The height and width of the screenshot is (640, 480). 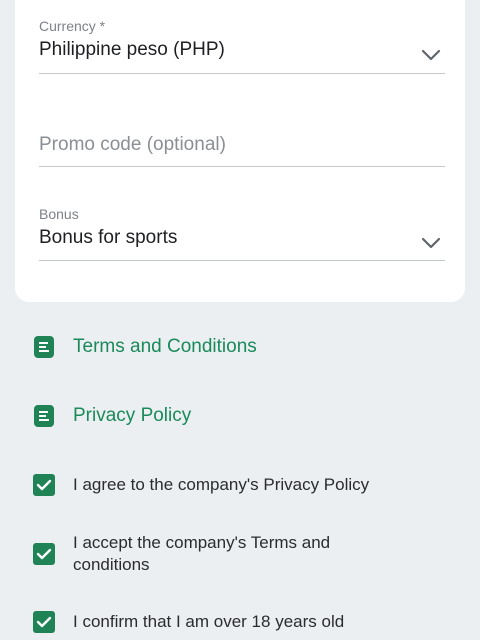 I want to click on promo-code-placeholder: Promo code (optional), so click(x=132, y=144).